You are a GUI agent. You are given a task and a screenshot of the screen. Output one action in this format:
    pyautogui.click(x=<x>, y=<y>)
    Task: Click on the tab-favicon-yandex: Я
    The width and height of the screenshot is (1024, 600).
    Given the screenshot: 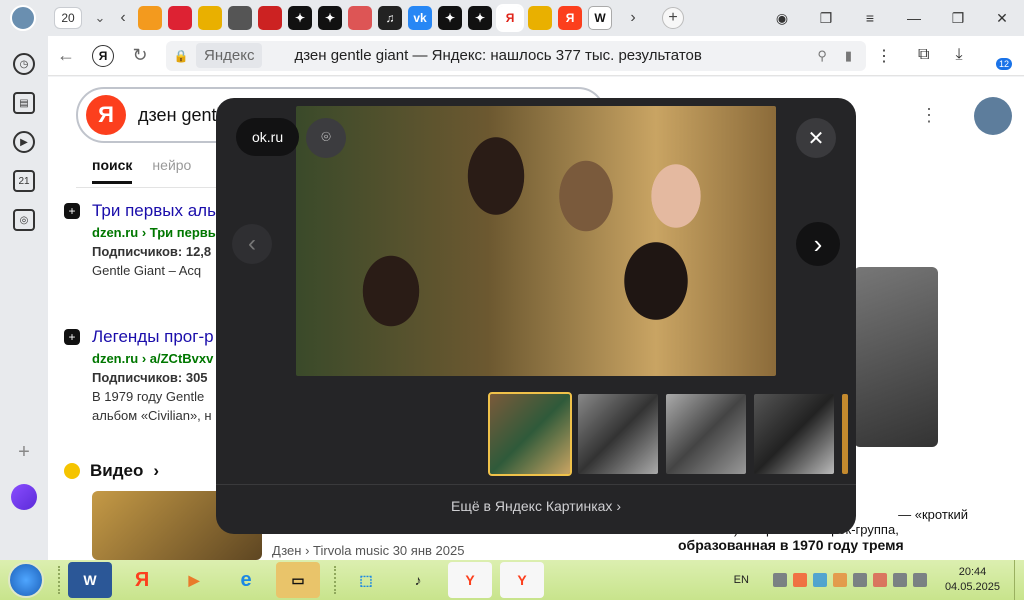 What is the action you would take?
    pyautogui.click(x=570, y=18)
    